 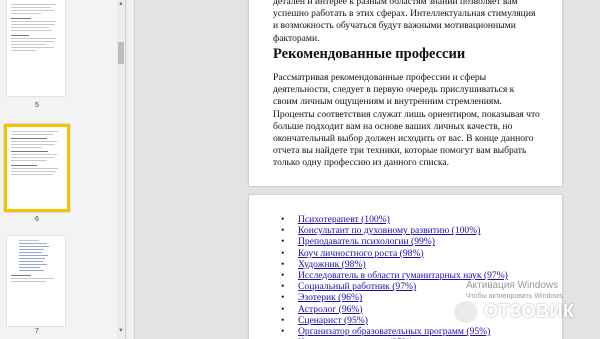 What do you see at coordinates (333, 320) in the screenshot?
I see `profession-link: Сценарист (95%)` at bounding box center [333, 320].